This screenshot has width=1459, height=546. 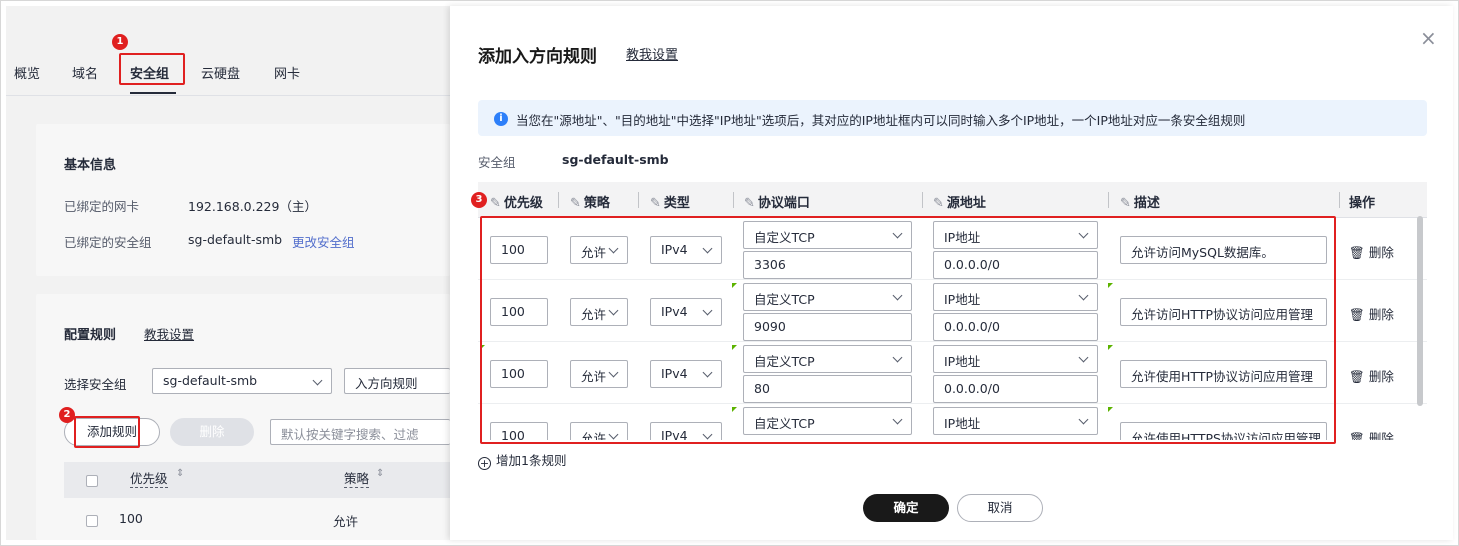 What do you see at coordinates (652, 53) in the screenshot?
I see `drawer-teach-link: 教我设置` at bounding box center [652, 53].